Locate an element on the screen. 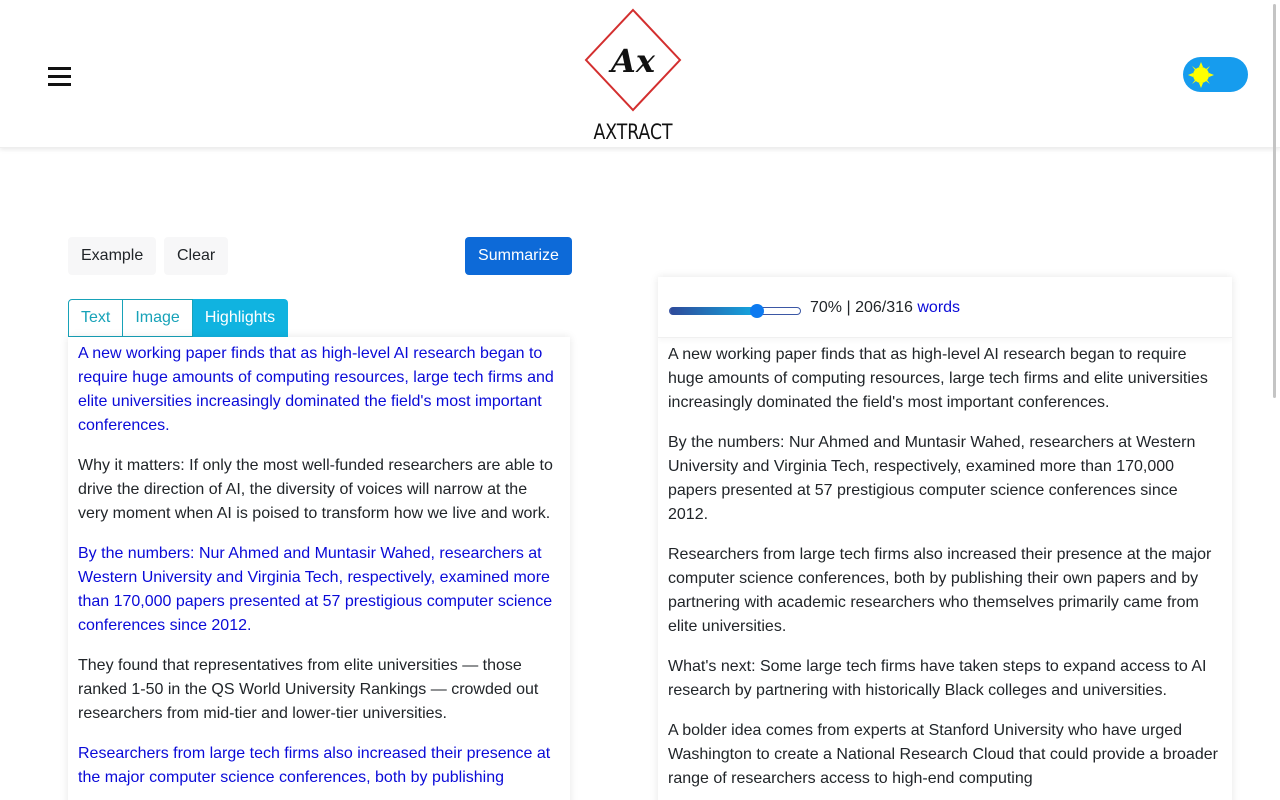 Image resolution: width=1280 pixels, height=800 pixels. input-mode-tabs: Text Image Highlights is located at coordinates (178, 318).